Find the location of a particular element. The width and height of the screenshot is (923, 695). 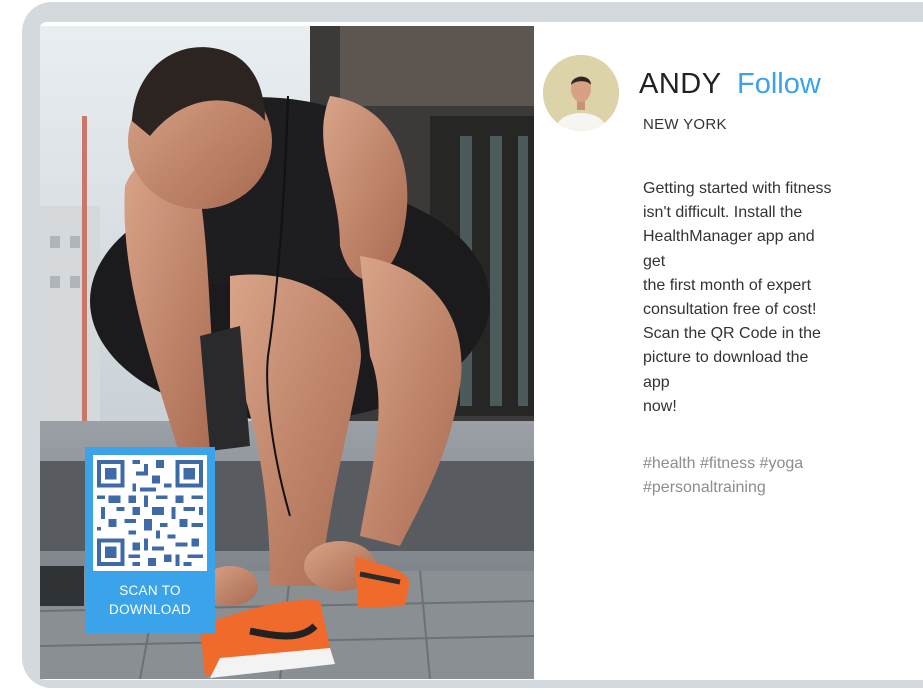

avatar is located at coordinates (581, 93).